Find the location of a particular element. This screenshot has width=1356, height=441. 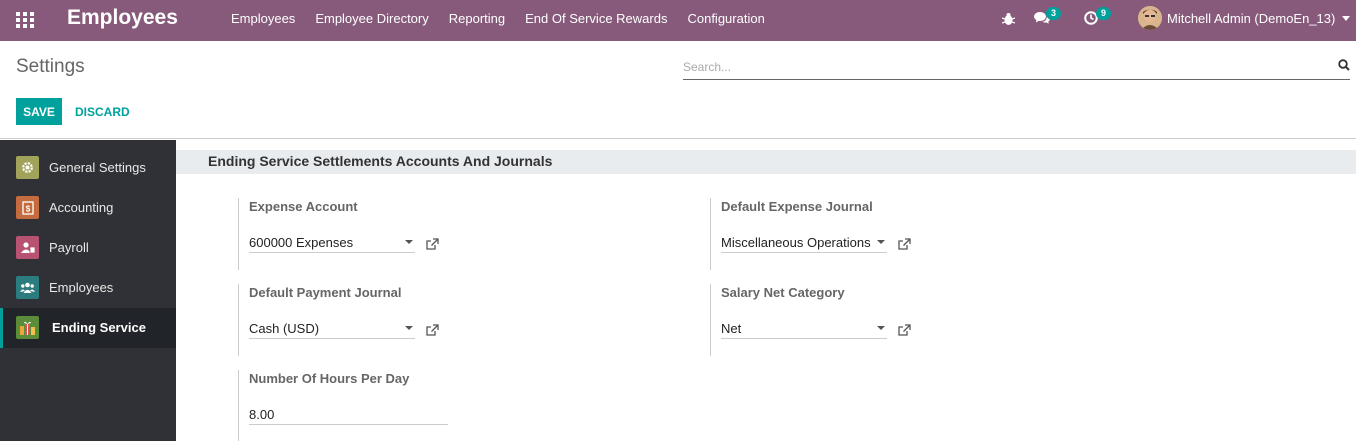

sidebar-item-employees: Employees is located at coordinates (88, 288).